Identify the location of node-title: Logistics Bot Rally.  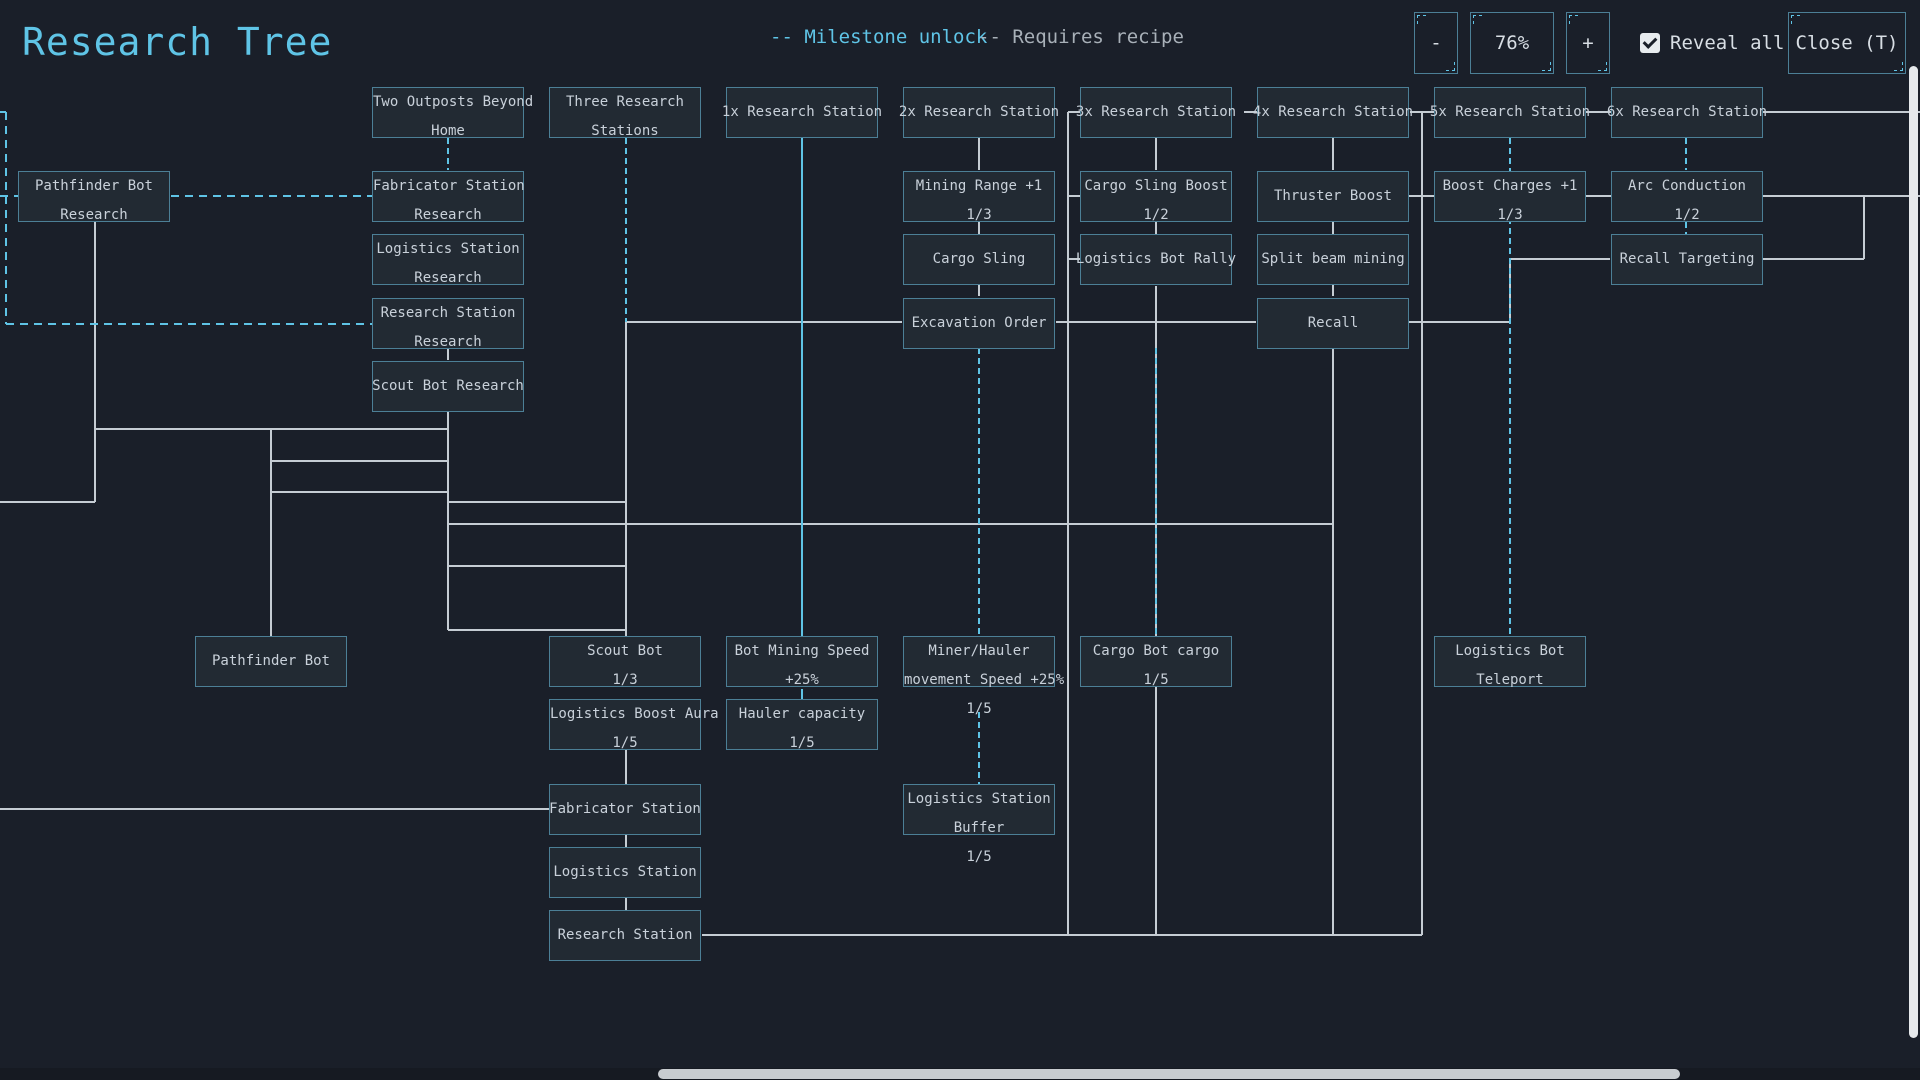
(1156, 259).